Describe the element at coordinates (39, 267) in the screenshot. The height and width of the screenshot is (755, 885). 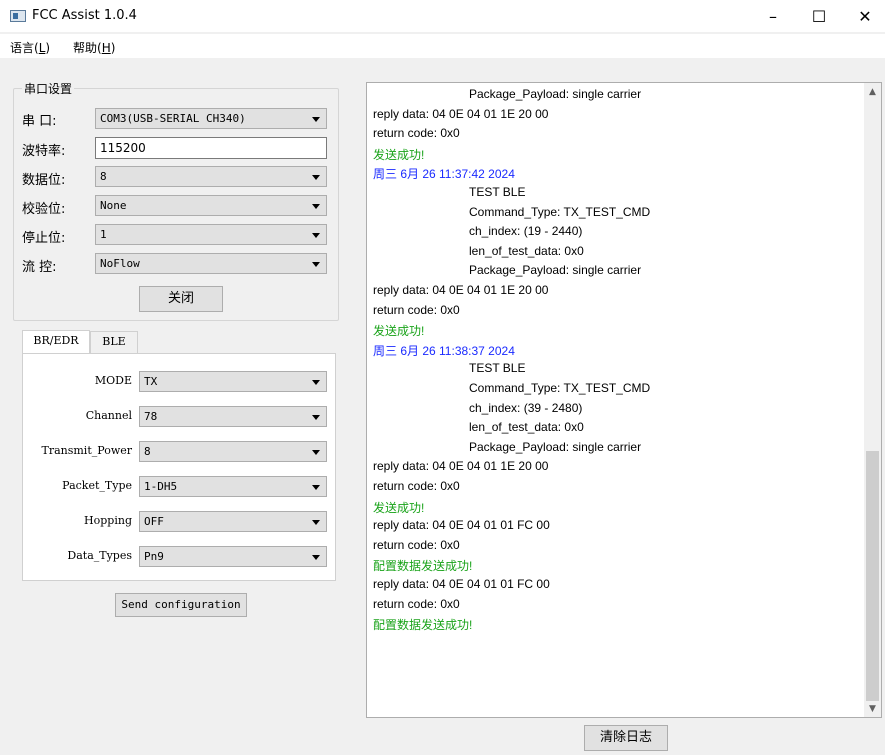
I see `flow-label: 流 控:` at that location.